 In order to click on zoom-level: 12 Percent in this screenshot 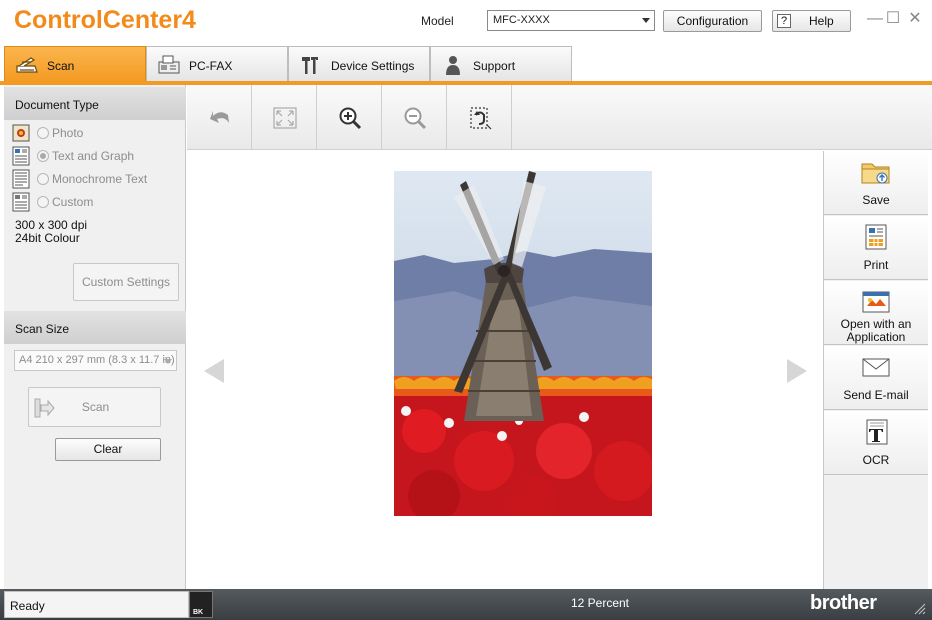, I will do `click(600, 603)`.